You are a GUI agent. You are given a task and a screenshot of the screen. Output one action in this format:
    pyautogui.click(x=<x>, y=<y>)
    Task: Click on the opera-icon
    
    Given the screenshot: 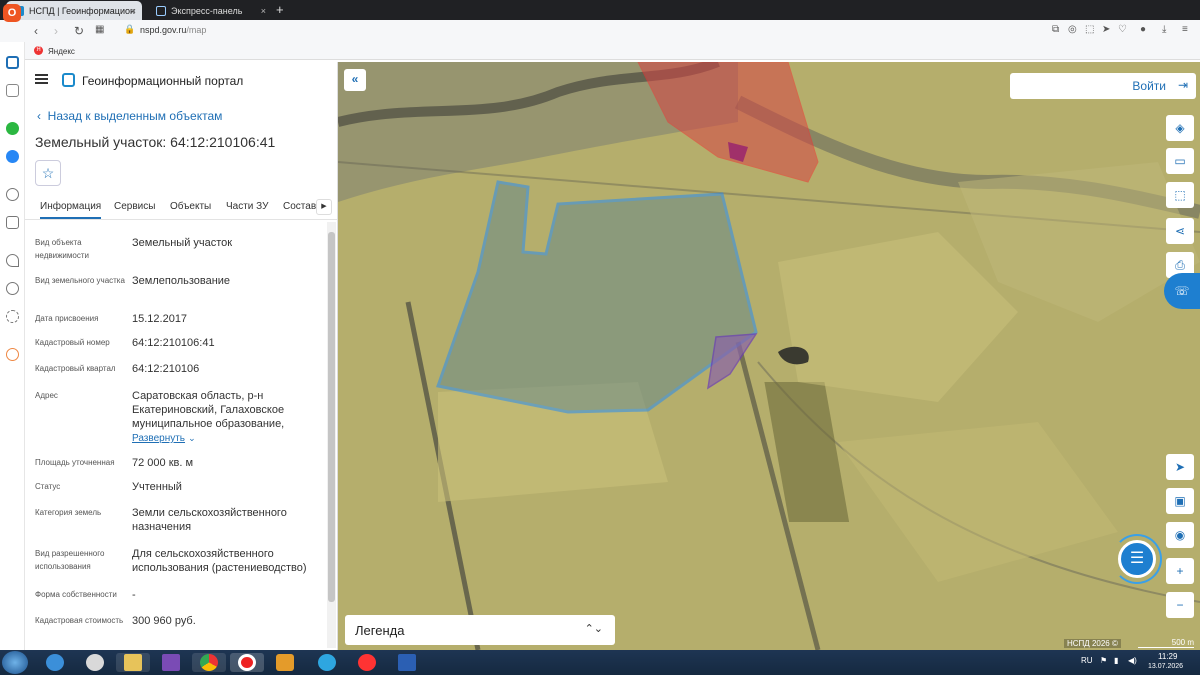 What is the action you would take?
    pyautogui.click(x=247, y=662)
    